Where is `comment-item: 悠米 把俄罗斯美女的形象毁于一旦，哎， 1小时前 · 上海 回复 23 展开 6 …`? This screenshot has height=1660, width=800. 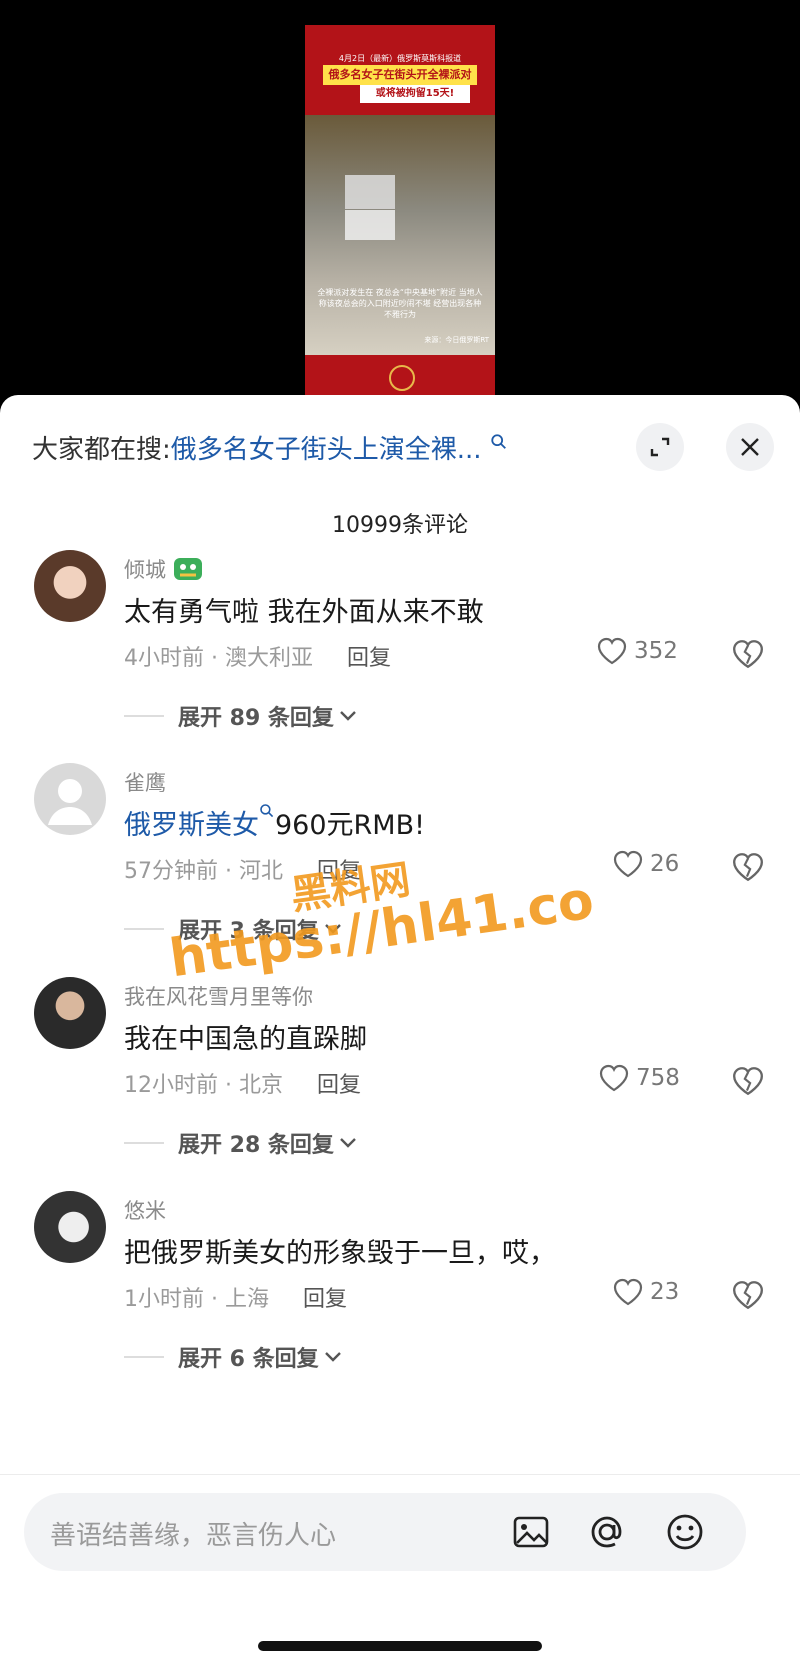 comment-item: 悠米 把俄罗斯美女的形象毁于一旦，哎， 1小时前 · 上海 回复 23 展开 6 … is located at coordinates (400, 1296).